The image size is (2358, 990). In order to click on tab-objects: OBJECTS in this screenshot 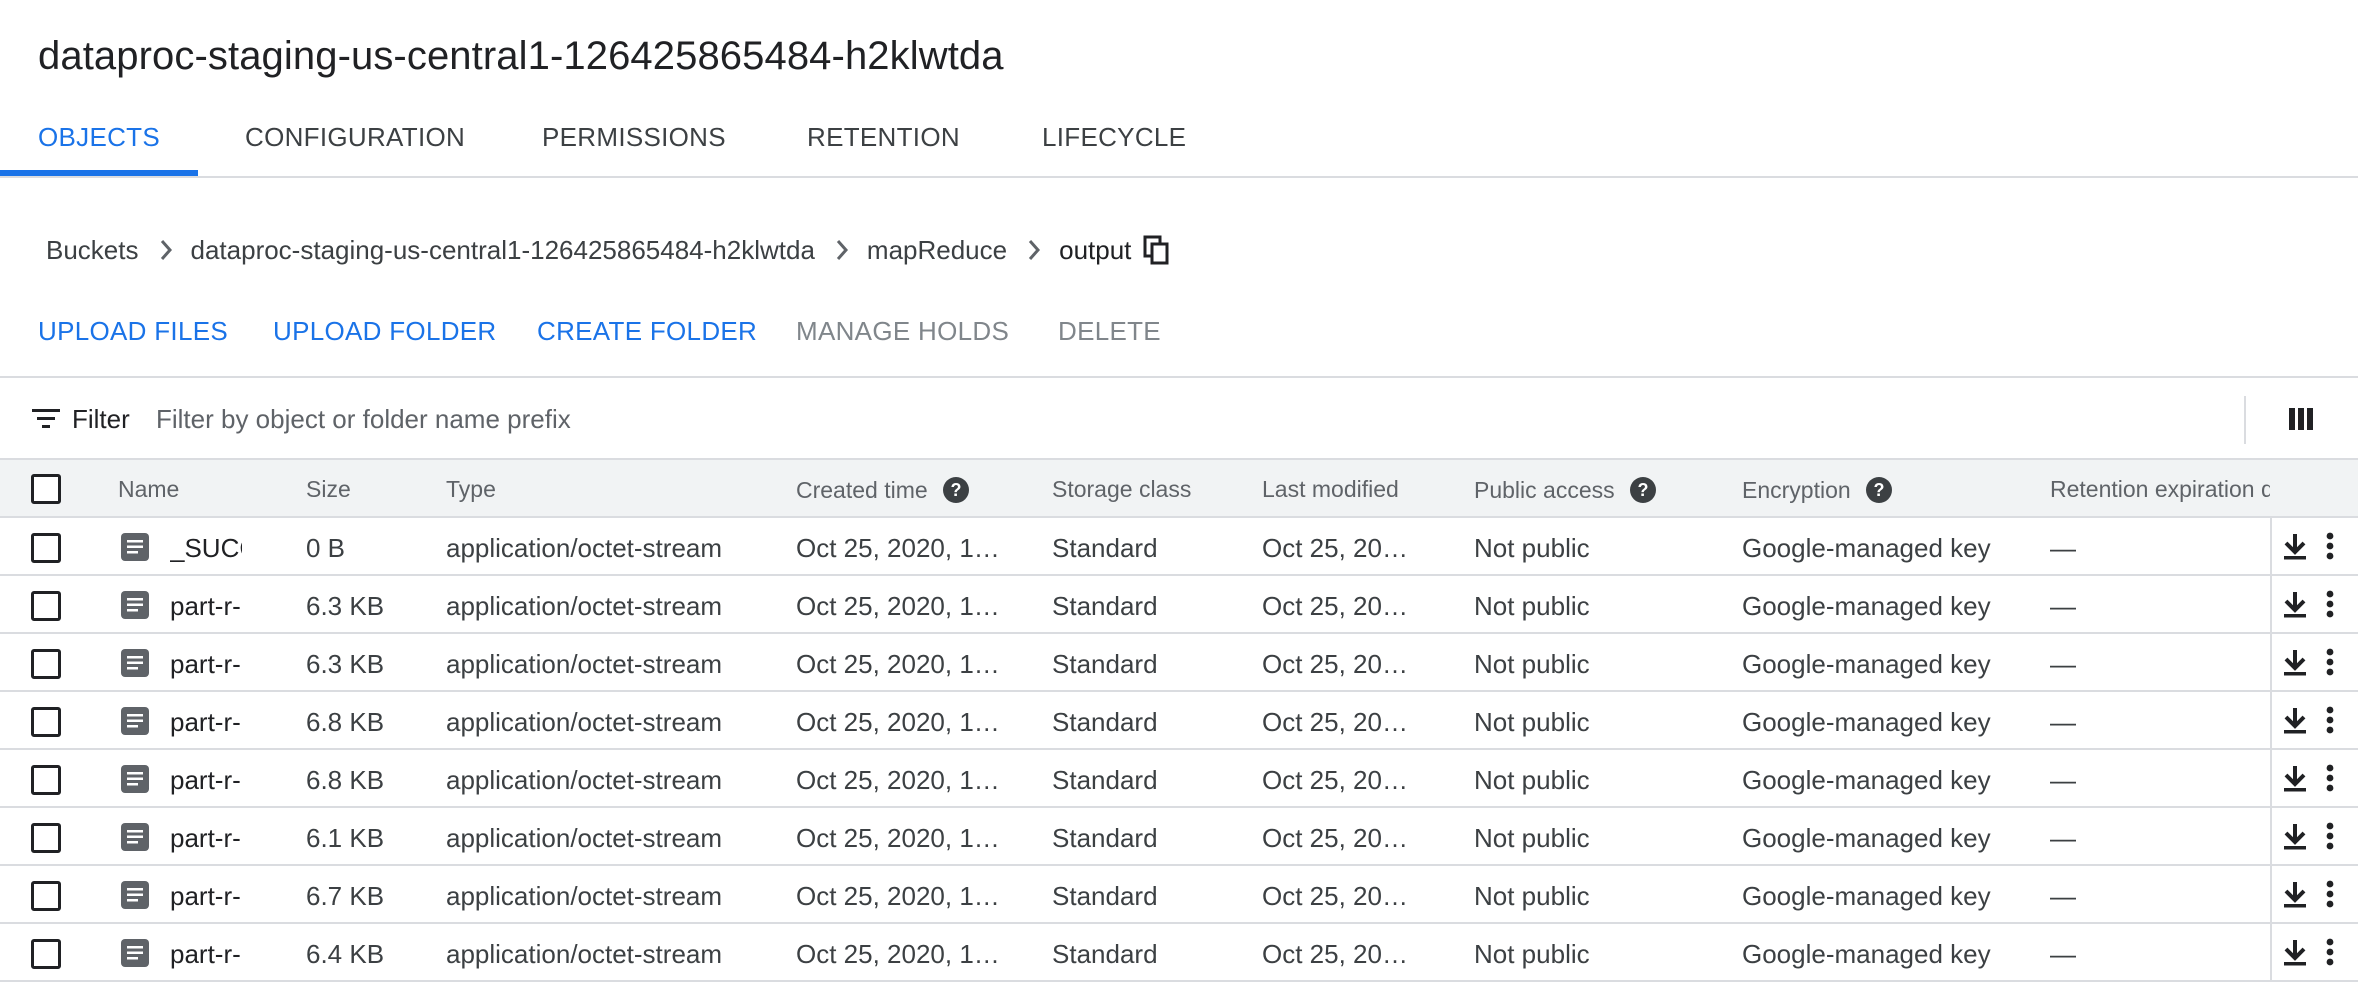, I will do `click(99, 137)`.